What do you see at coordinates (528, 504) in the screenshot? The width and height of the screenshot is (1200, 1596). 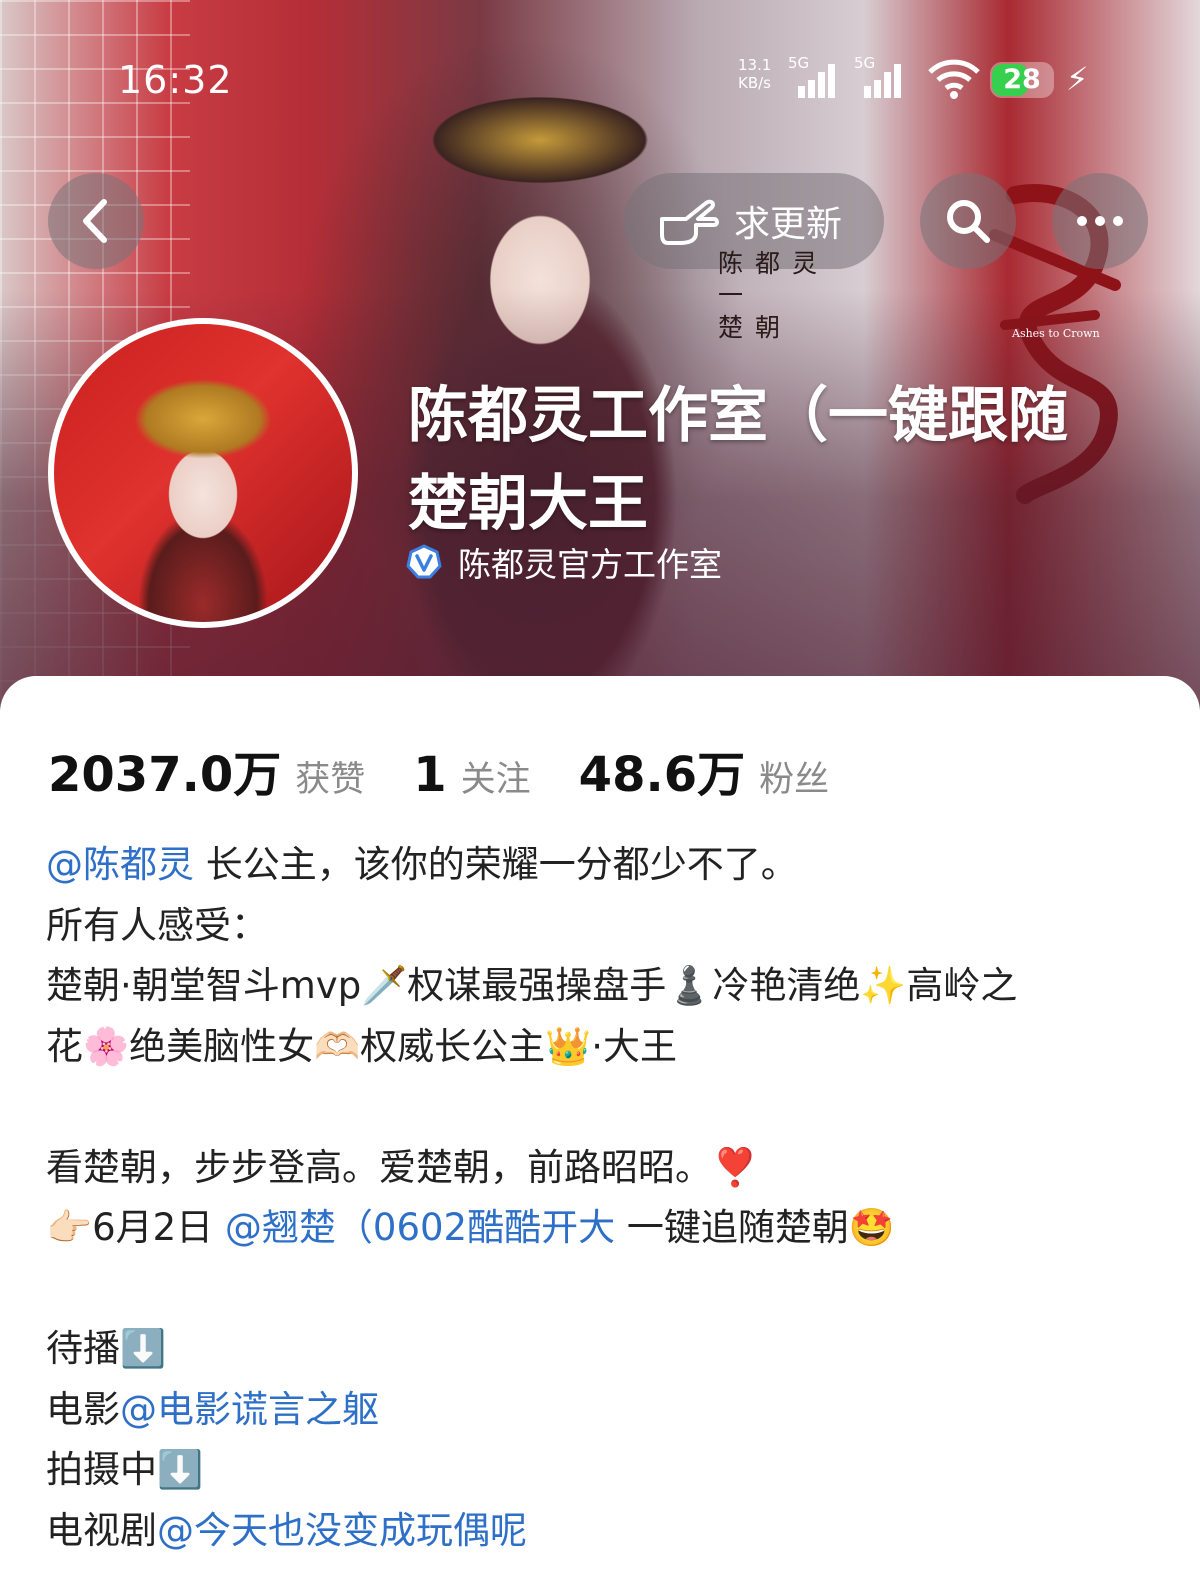 I see `profile-name-line-2: 楚朝大王` at bounding box center [528, 504].